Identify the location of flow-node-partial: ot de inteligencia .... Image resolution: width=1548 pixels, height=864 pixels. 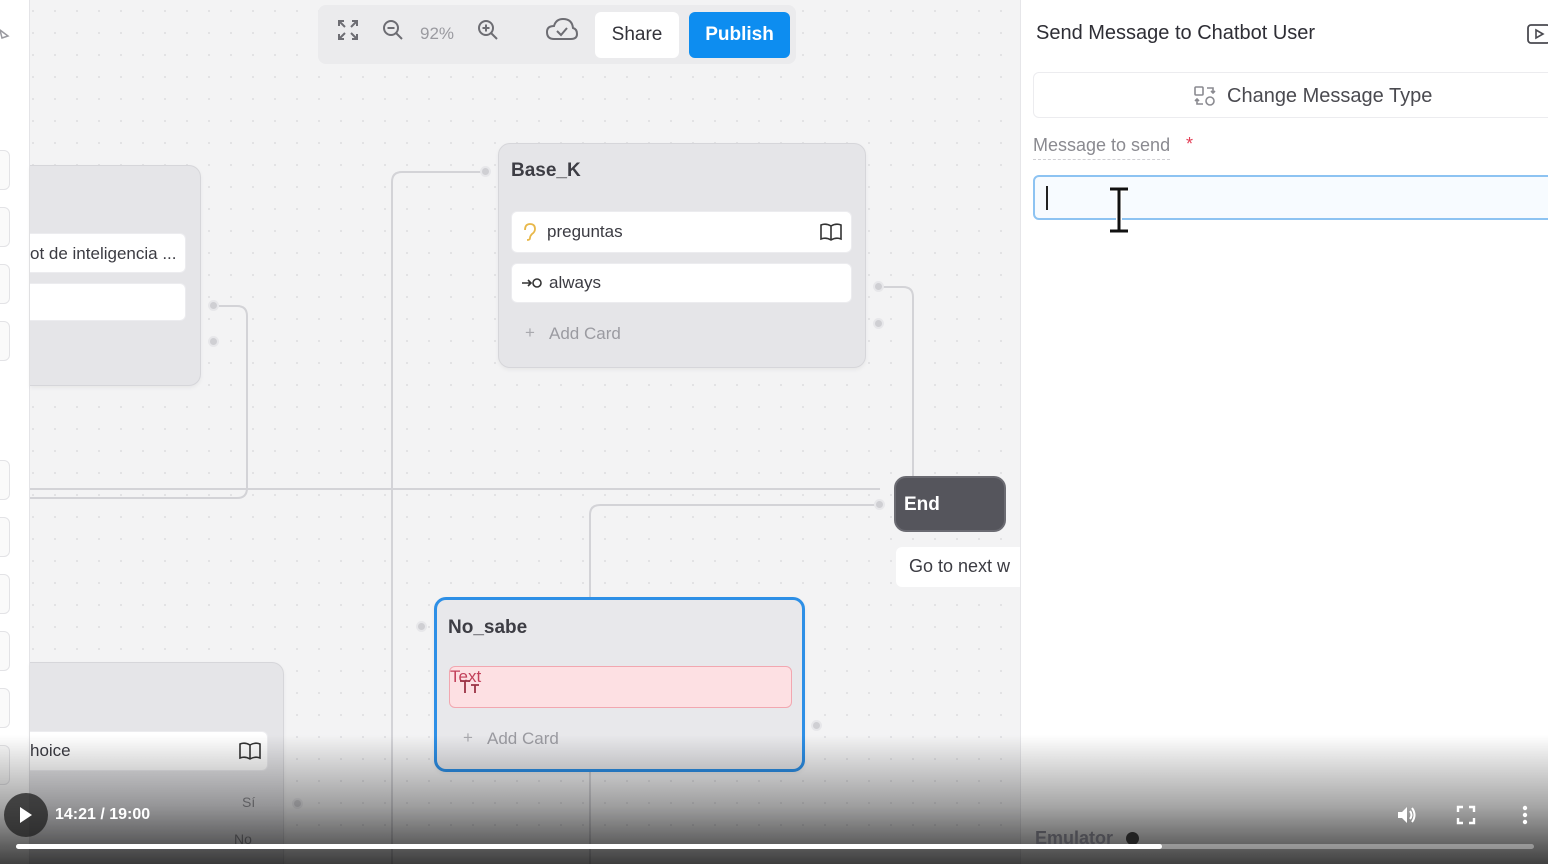
(115, 275).